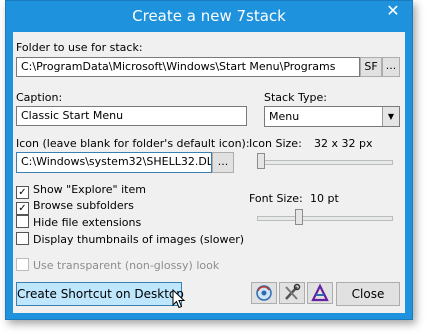 The height and width of the screenshot is (334, 431). I want to click on refresh-globe-icon, so click(264, 293).